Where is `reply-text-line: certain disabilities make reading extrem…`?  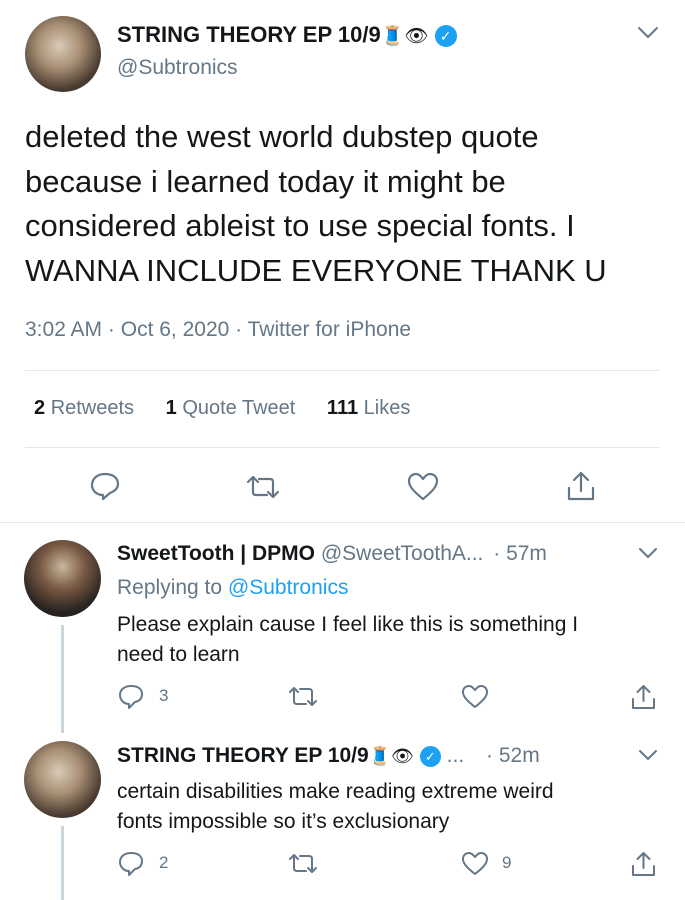
reply-text-line: certain disabilities make reading extrem… is located at coordinates (335, 791).